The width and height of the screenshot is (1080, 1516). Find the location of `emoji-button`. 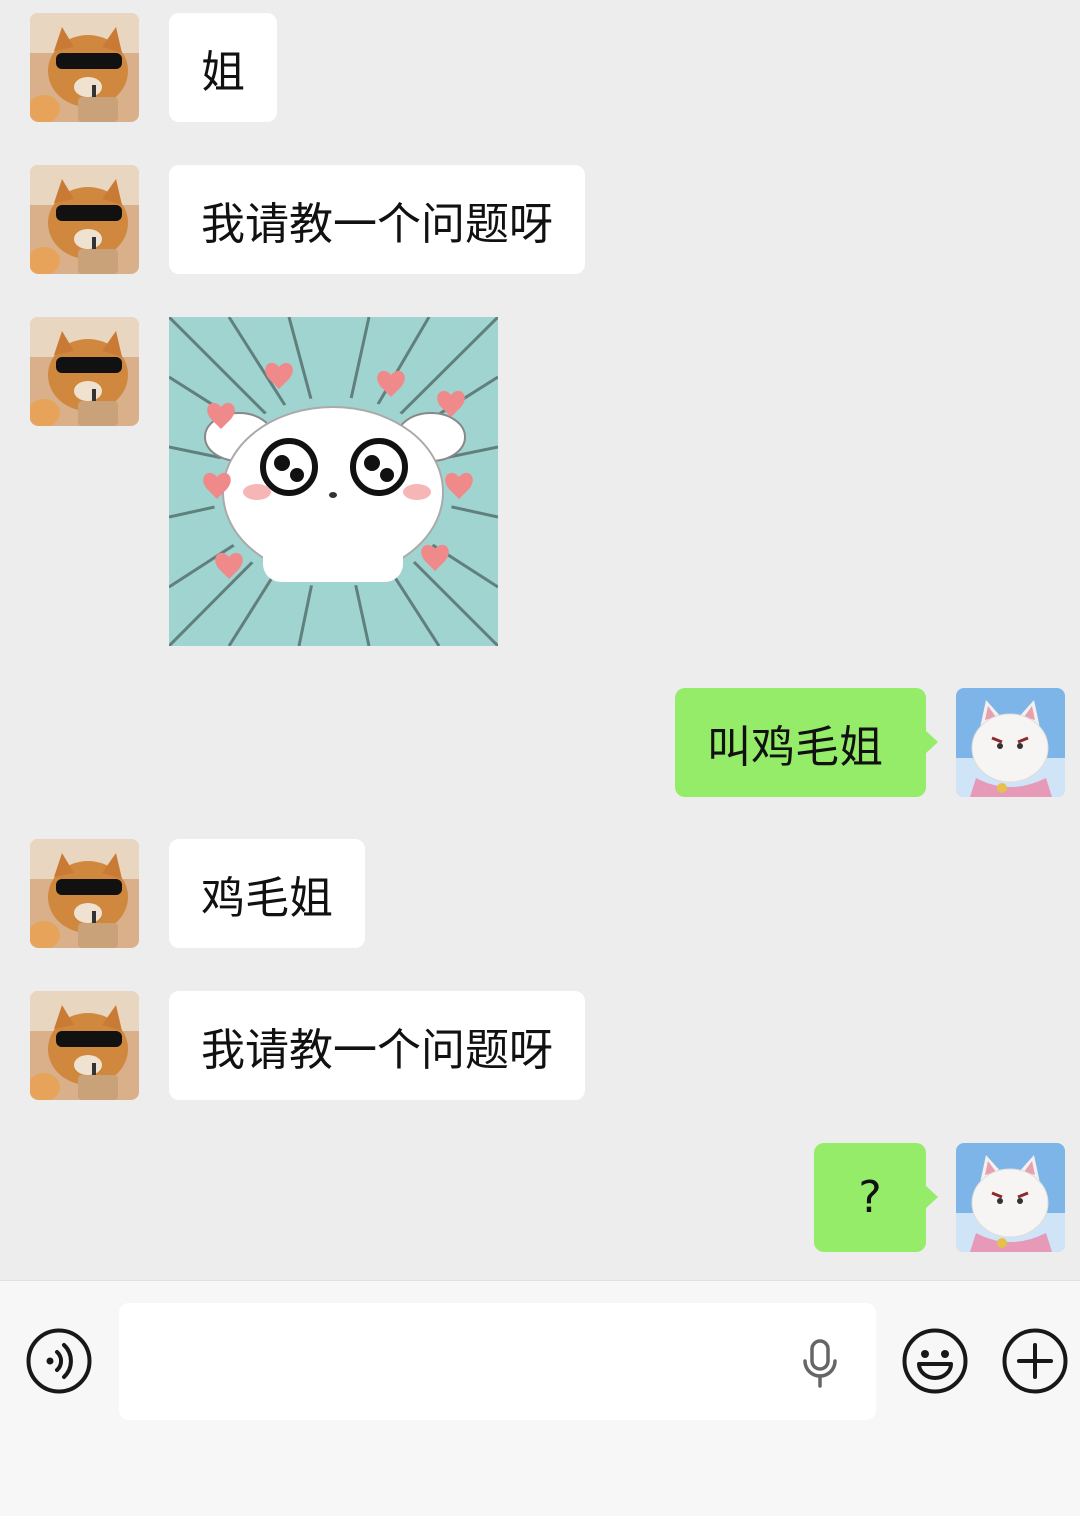

emoji-button is located at coordinates (935, 1361).